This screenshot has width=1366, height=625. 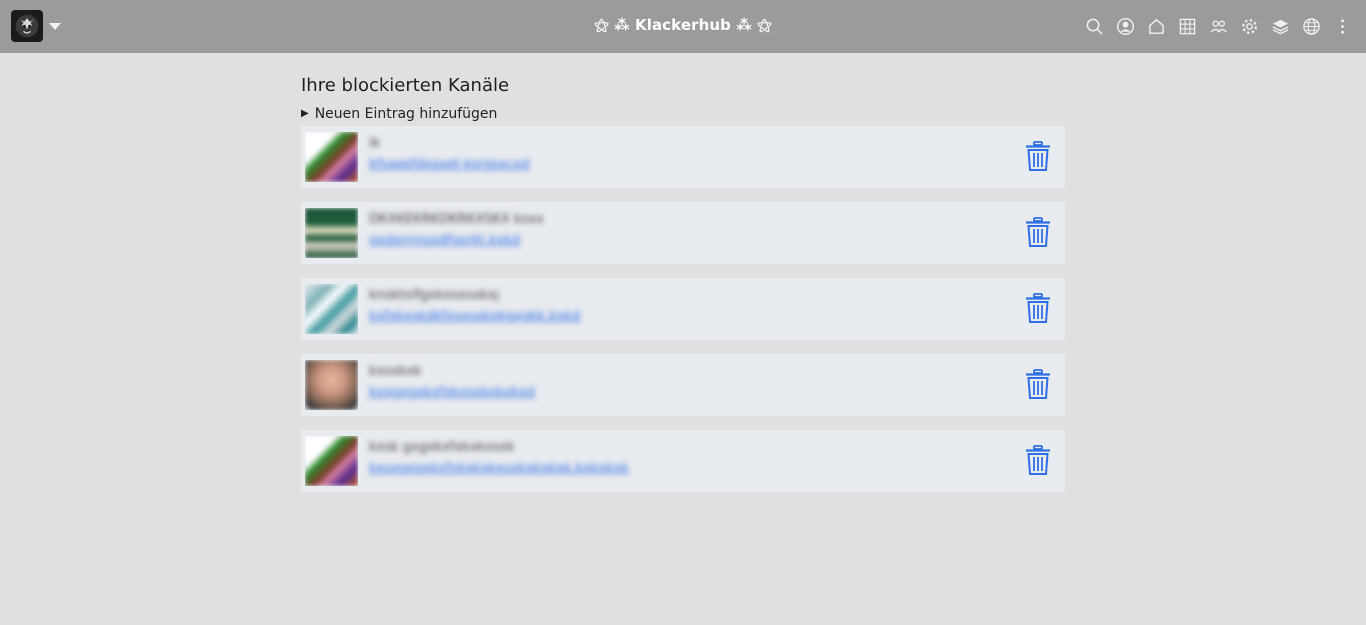 I want to click on disclosure-triangle-icon: ▶, so click(x=305, y=113).